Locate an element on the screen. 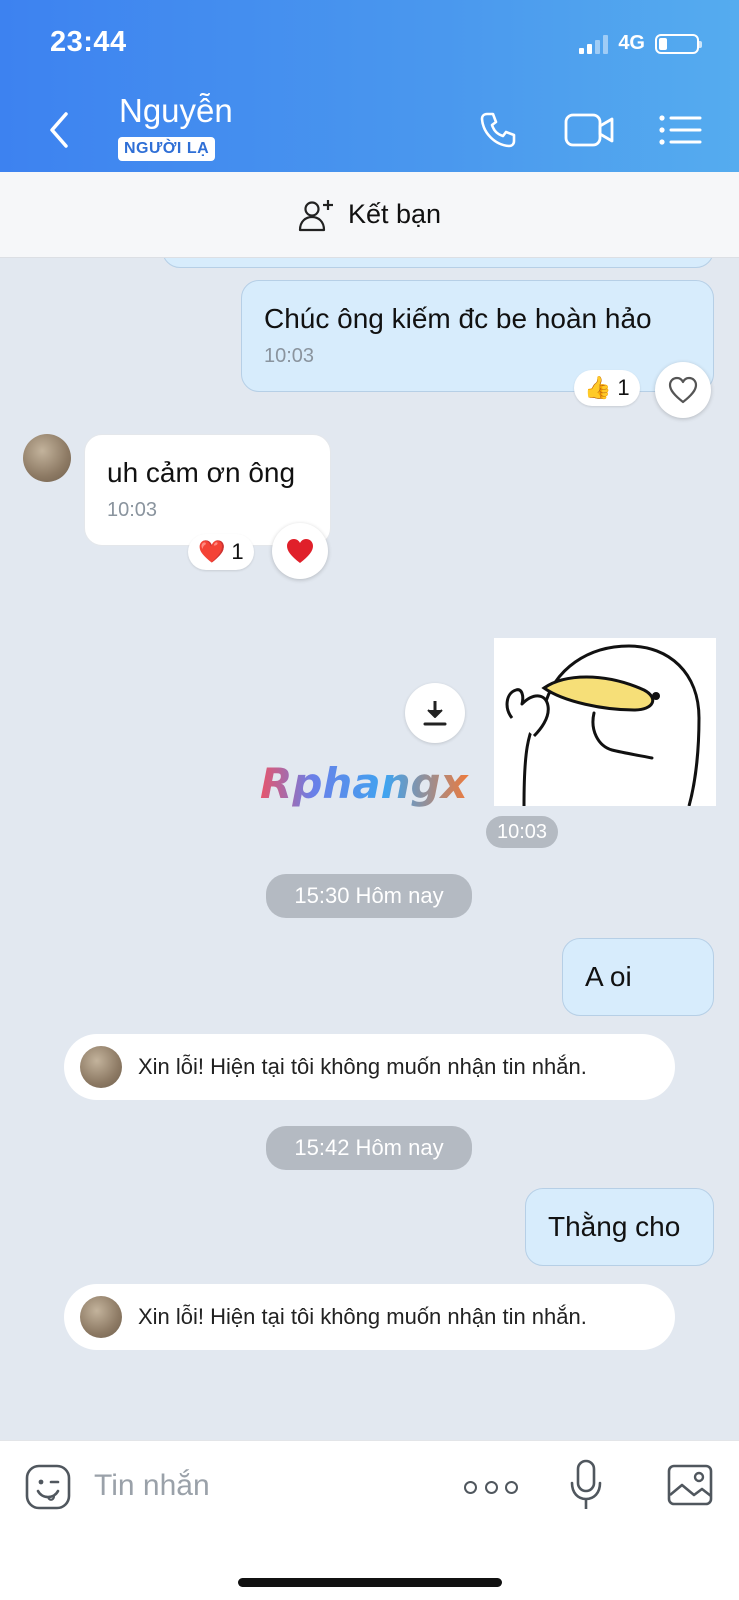 This screenshot has width=739, height=1600. heart-outline-icon is located at coordinates (683, 390).